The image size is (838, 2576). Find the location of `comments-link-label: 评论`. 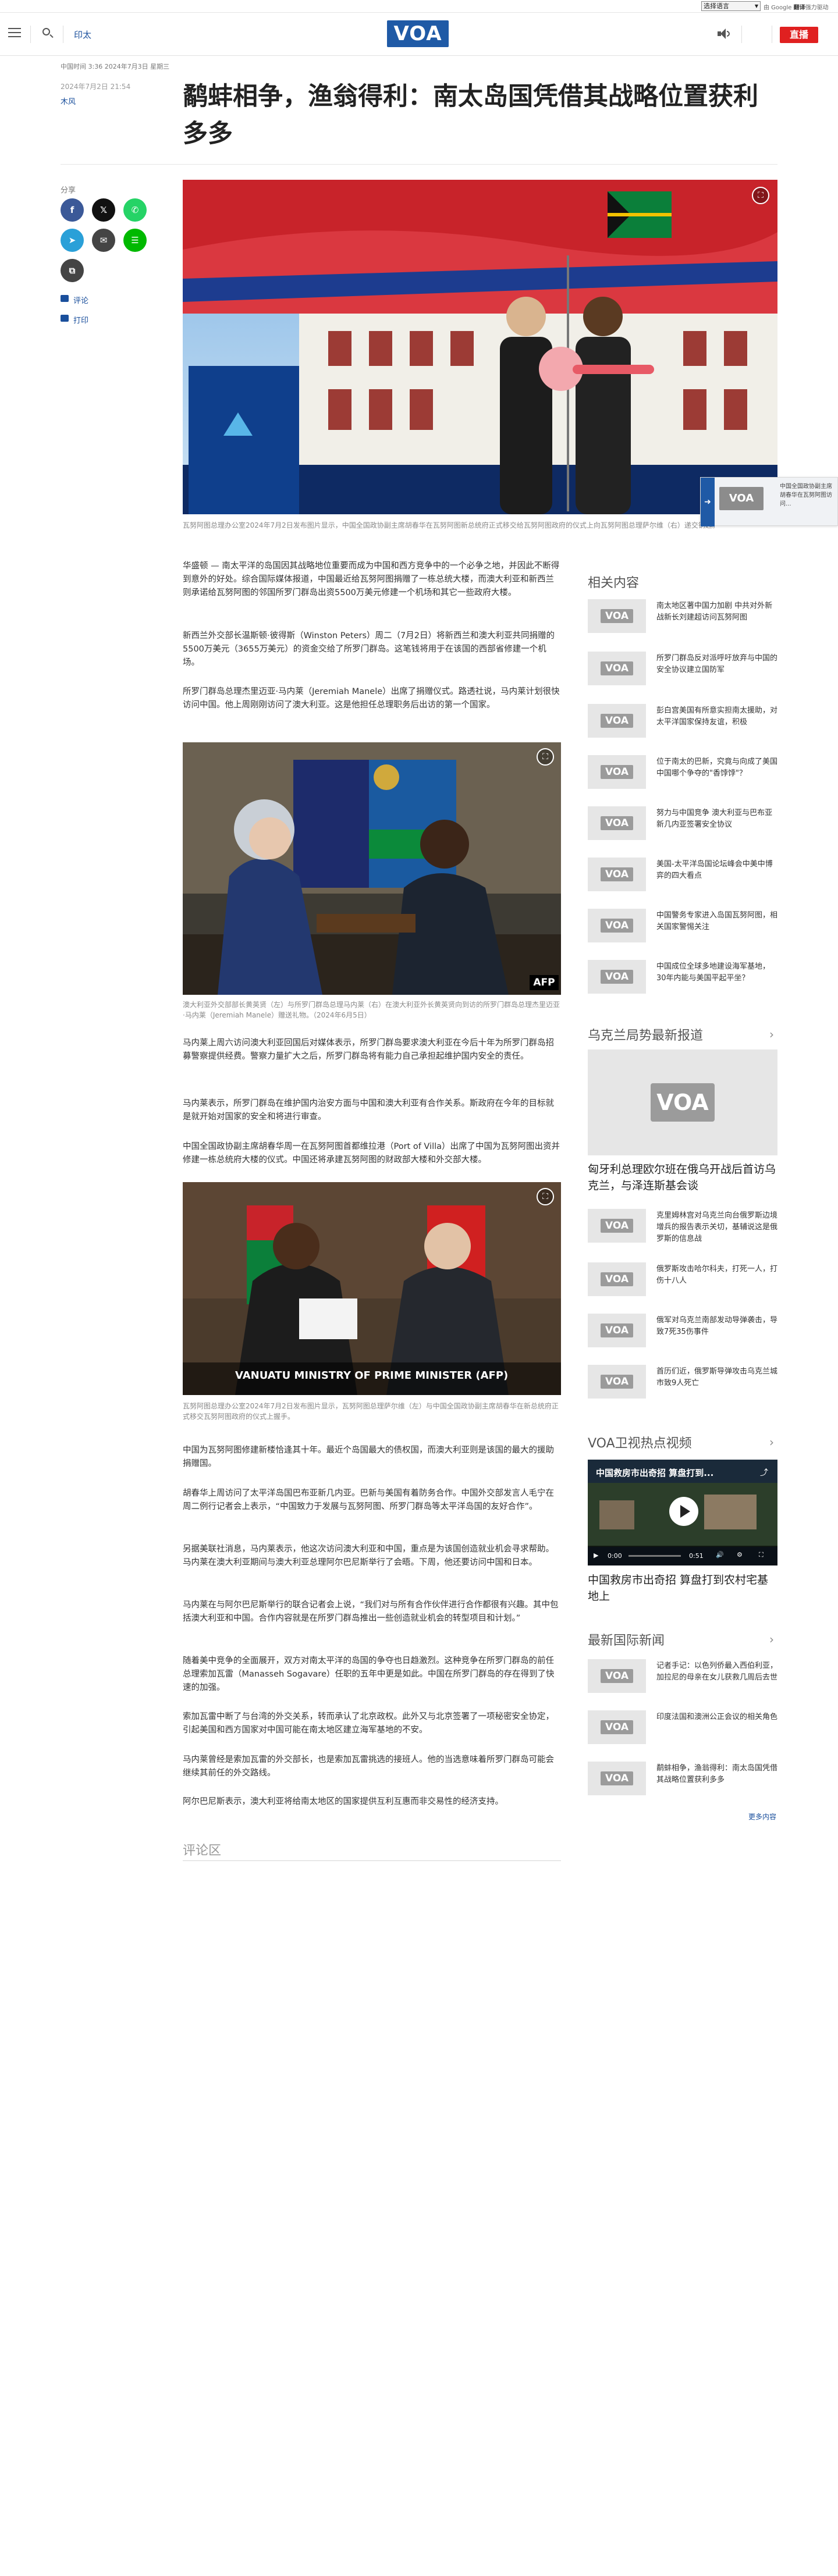

comments-link-label: 评论 is located at coordinates (81, 301).